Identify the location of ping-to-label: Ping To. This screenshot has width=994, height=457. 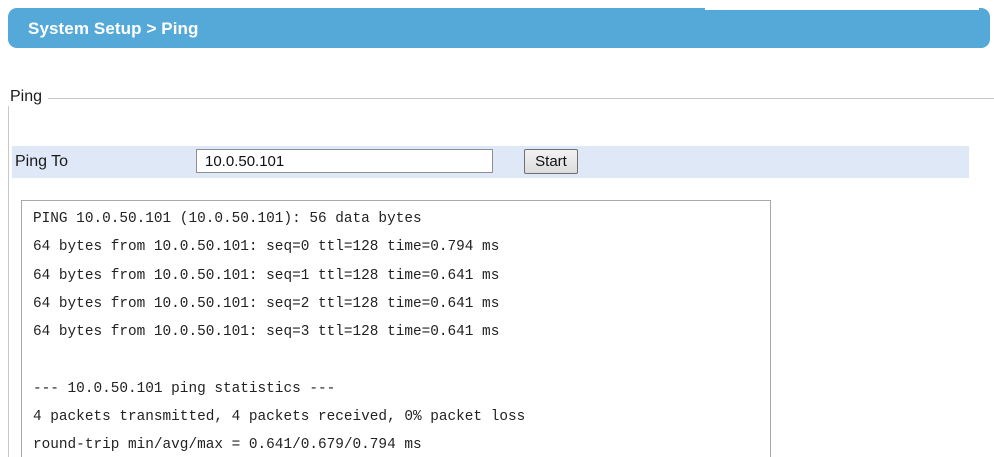
(42, 161).